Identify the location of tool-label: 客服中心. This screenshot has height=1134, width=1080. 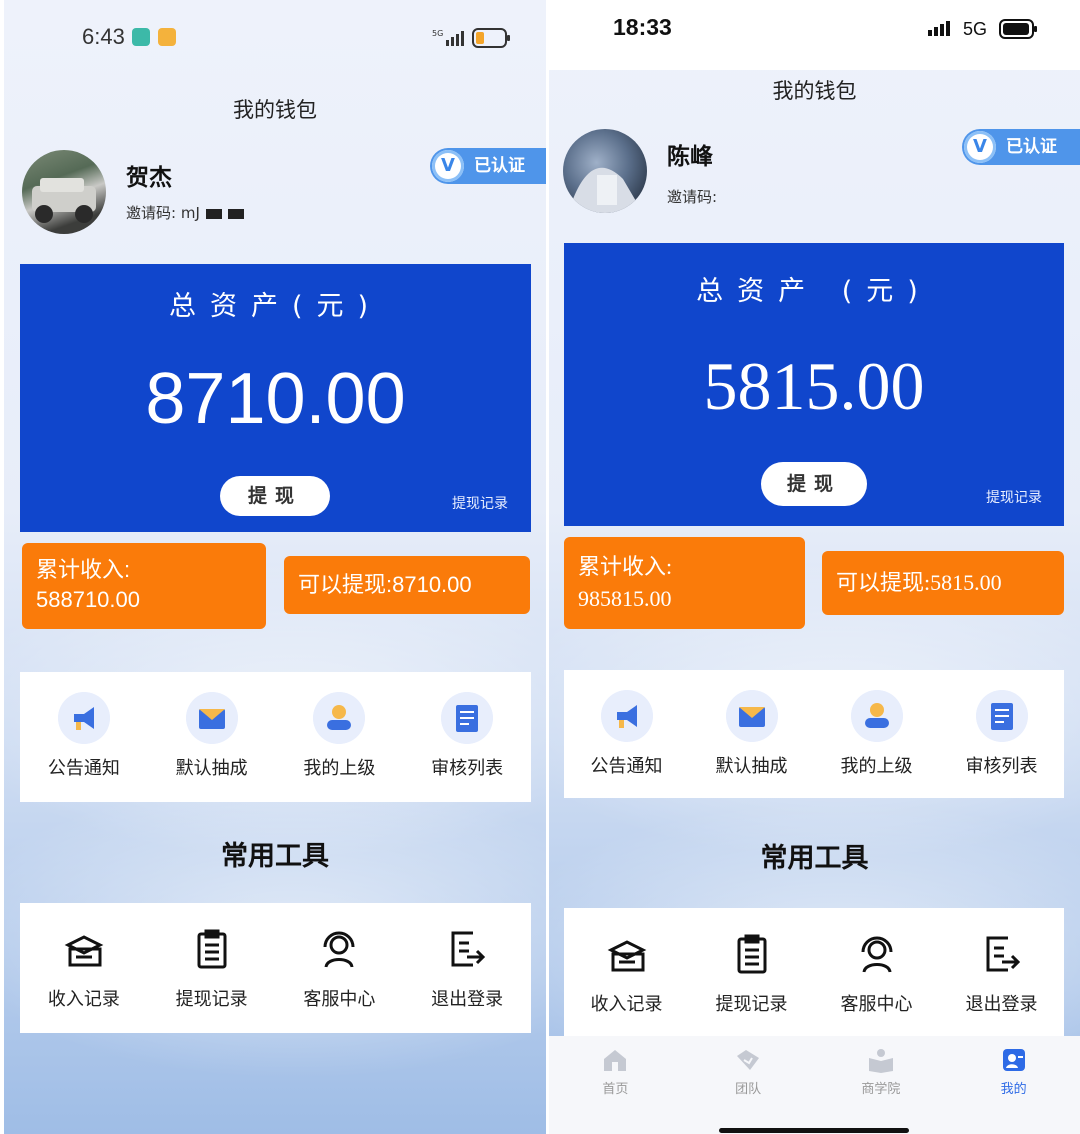
(339, 999).